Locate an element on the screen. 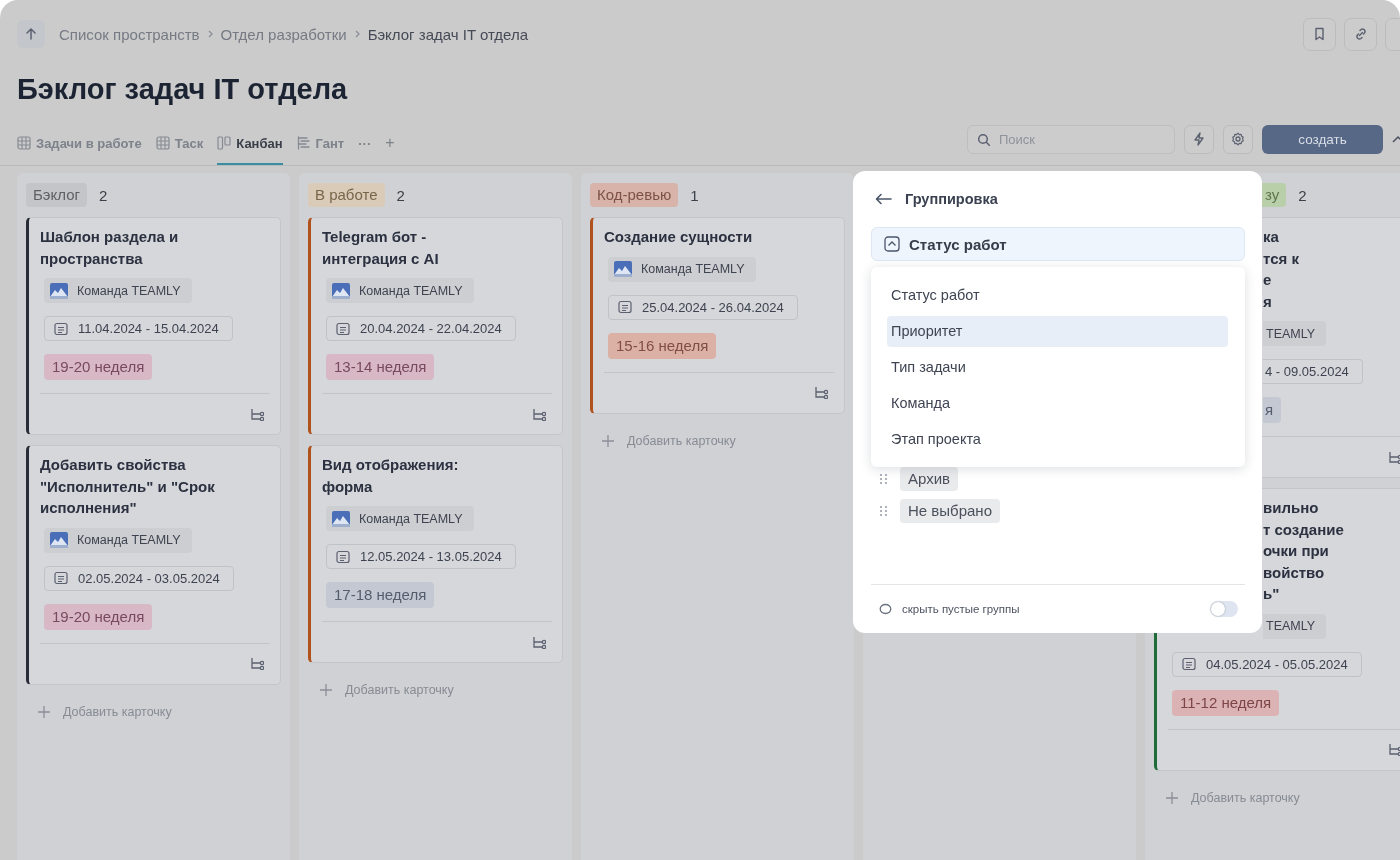 The height and width of the screenshot is (860, 1400). card-count: 1 is located at coordinates (694, 195).